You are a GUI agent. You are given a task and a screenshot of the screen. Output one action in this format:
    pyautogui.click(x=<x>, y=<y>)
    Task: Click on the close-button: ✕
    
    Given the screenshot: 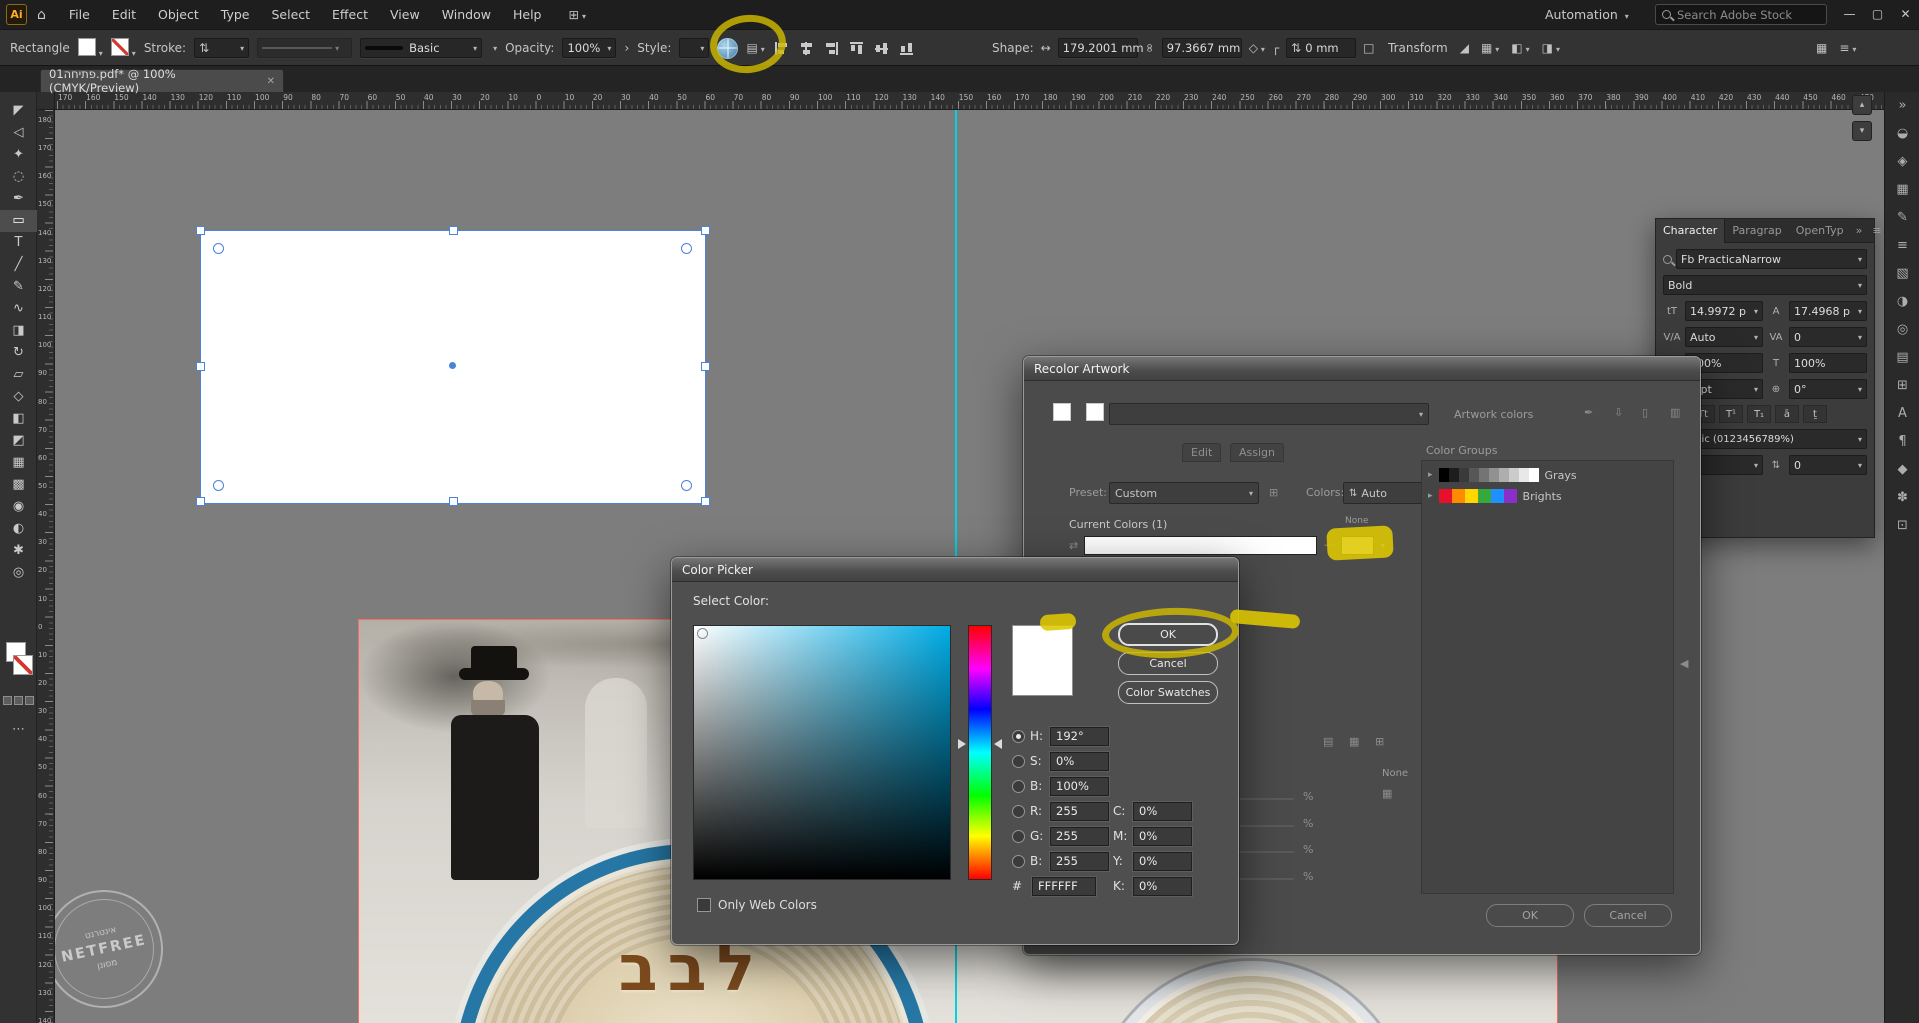 What is the action you would take?
    pyautogui.click(x=1905, y=14)
    